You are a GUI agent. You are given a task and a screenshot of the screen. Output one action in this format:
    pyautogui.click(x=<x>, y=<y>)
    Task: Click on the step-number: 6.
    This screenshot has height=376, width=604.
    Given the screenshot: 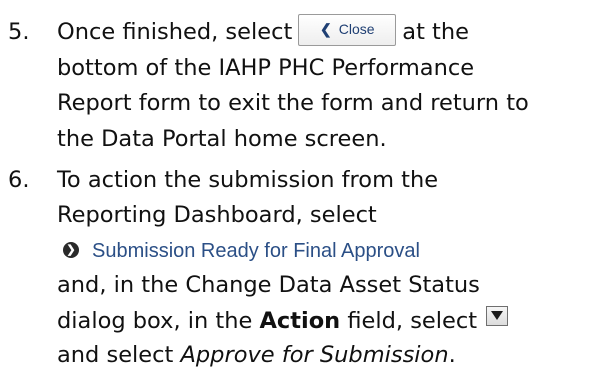 What is the action you would take?
    pyautogui.click(x=19, y=180)
    